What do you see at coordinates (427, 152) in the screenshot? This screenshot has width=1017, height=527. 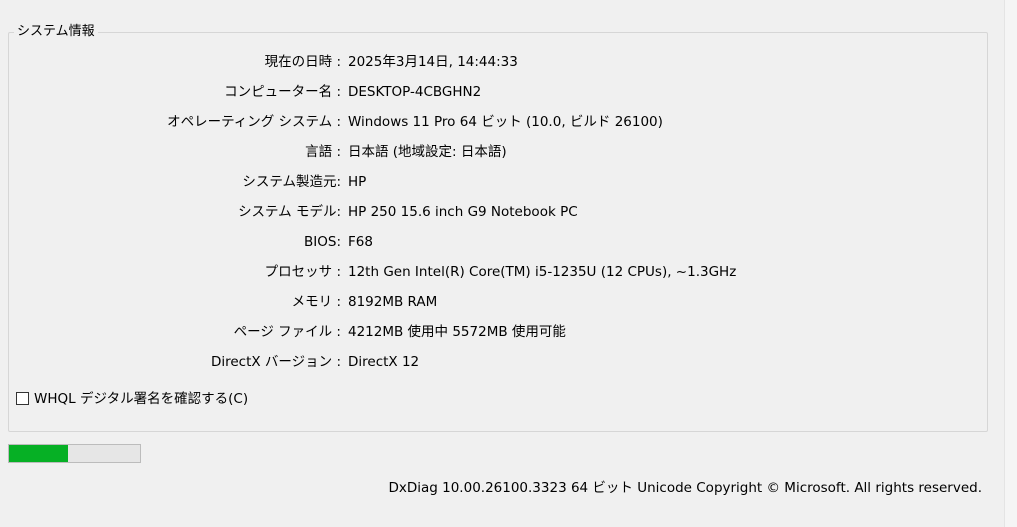 I see `info-value: 日本語 (地域設定: 日本語)` at bounding box center [427, 152].